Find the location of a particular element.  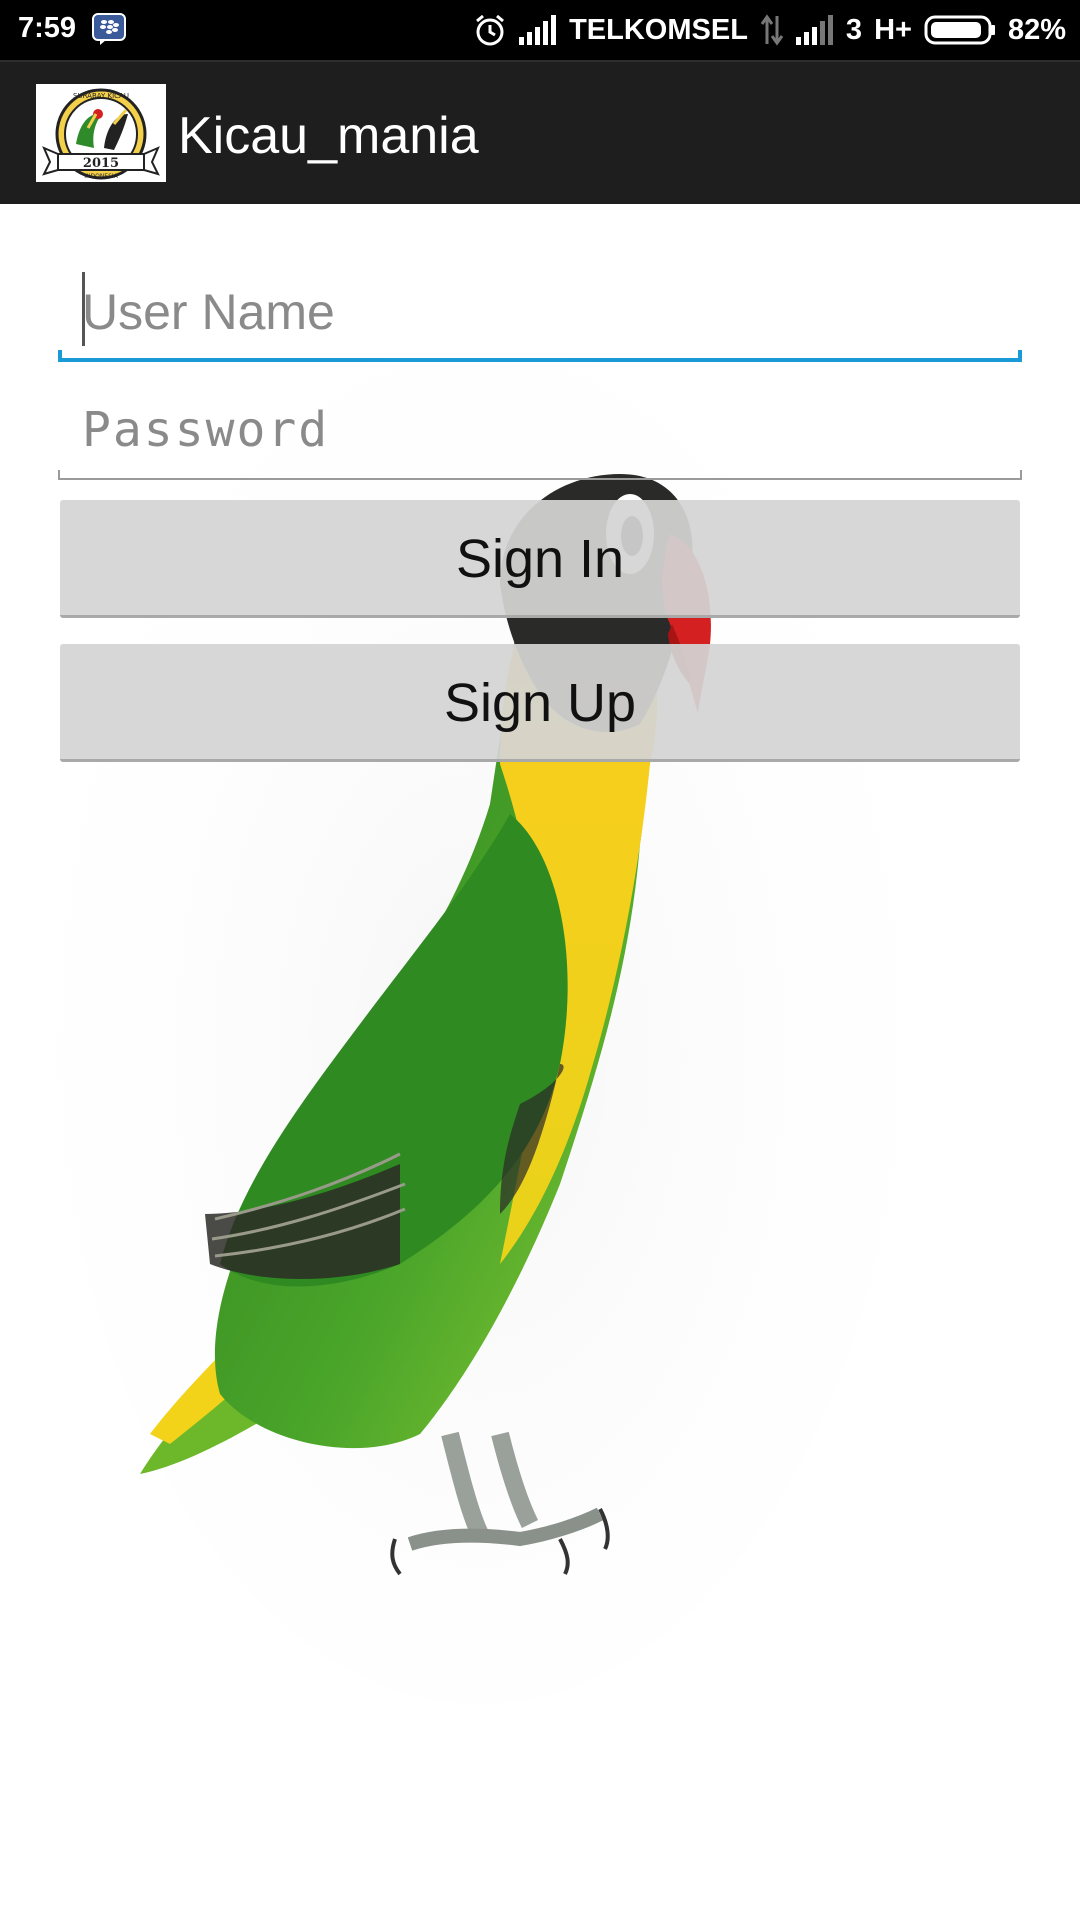

username-underline is located at coordinates (540, 356).